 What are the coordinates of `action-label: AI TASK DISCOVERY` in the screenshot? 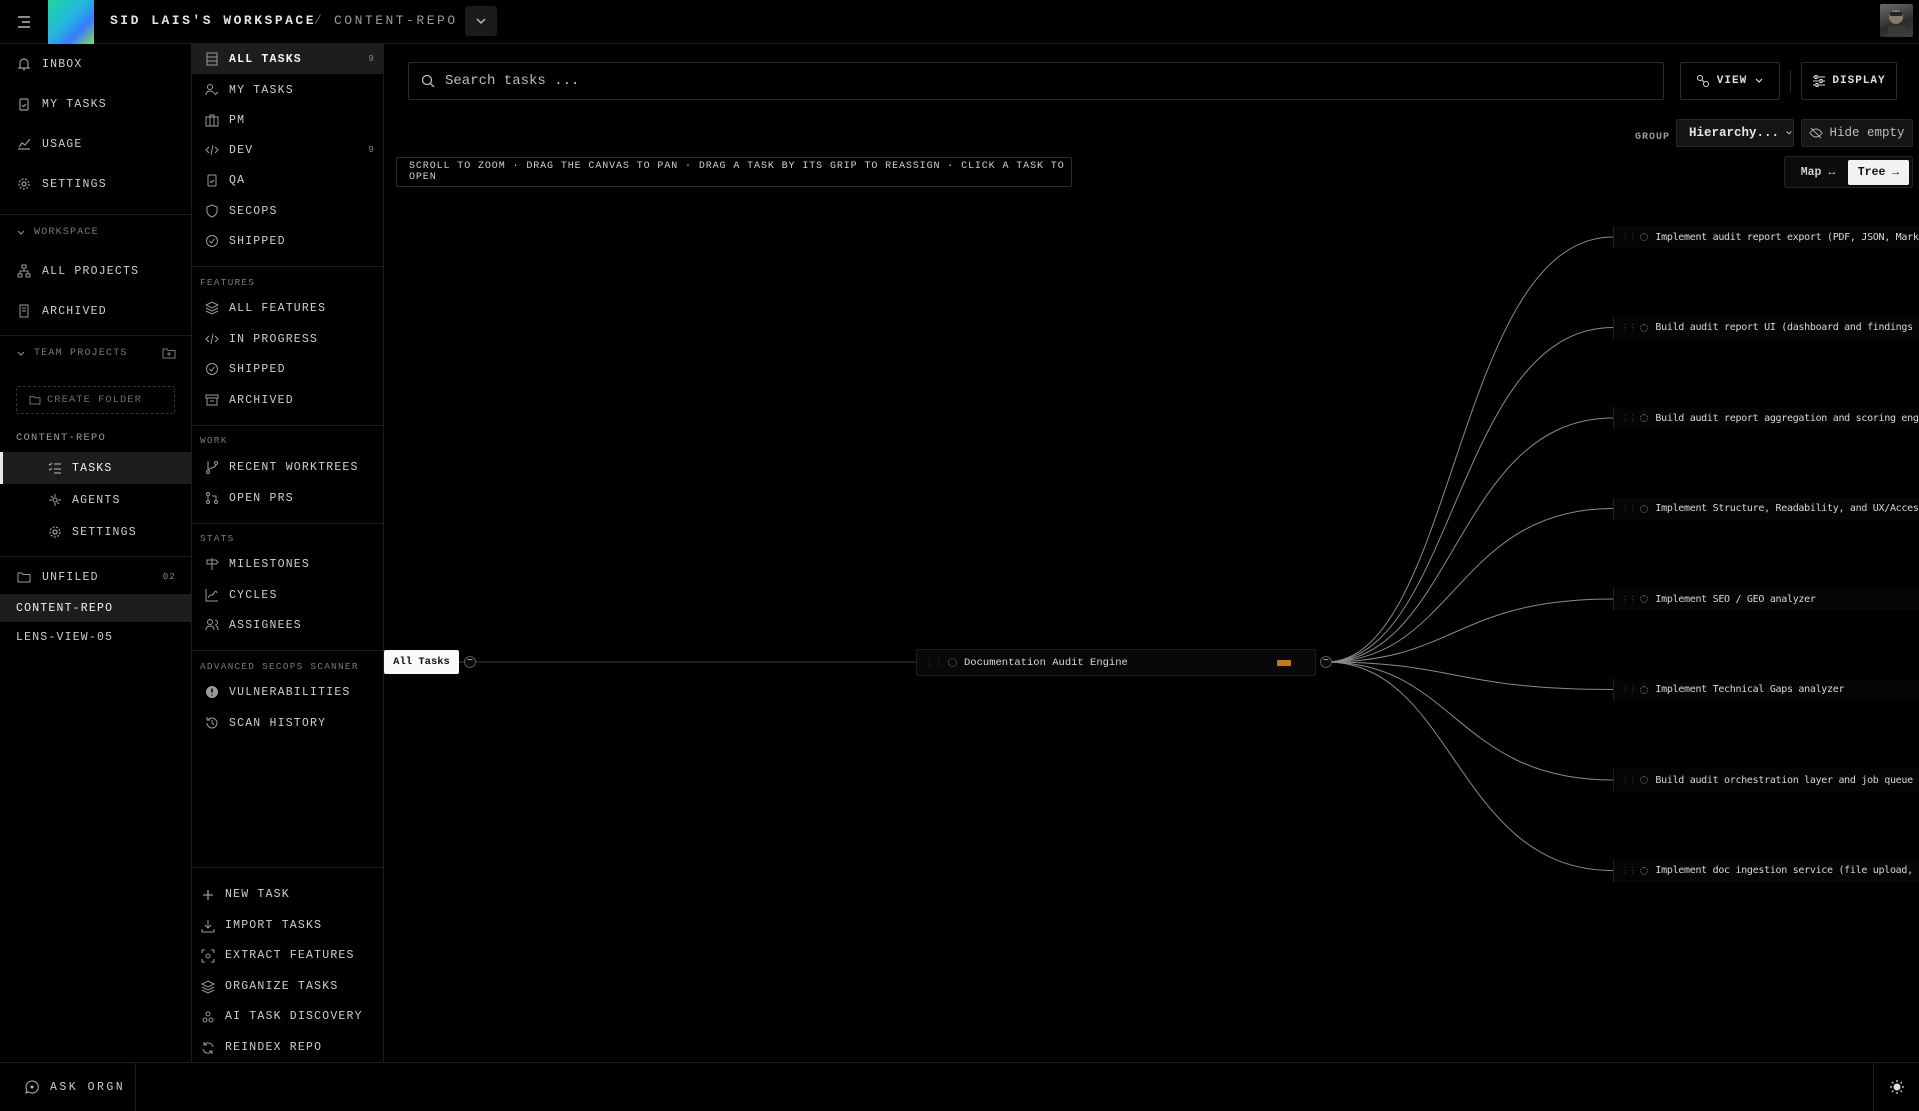 It's located at (294, 1016).